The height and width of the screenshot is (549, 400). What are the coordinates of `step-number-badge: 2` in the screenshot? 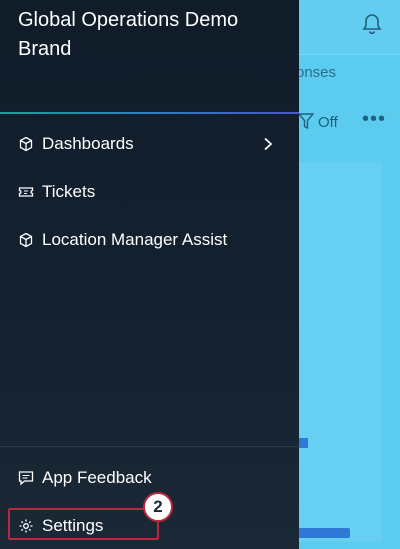 It's located at (158, 507).